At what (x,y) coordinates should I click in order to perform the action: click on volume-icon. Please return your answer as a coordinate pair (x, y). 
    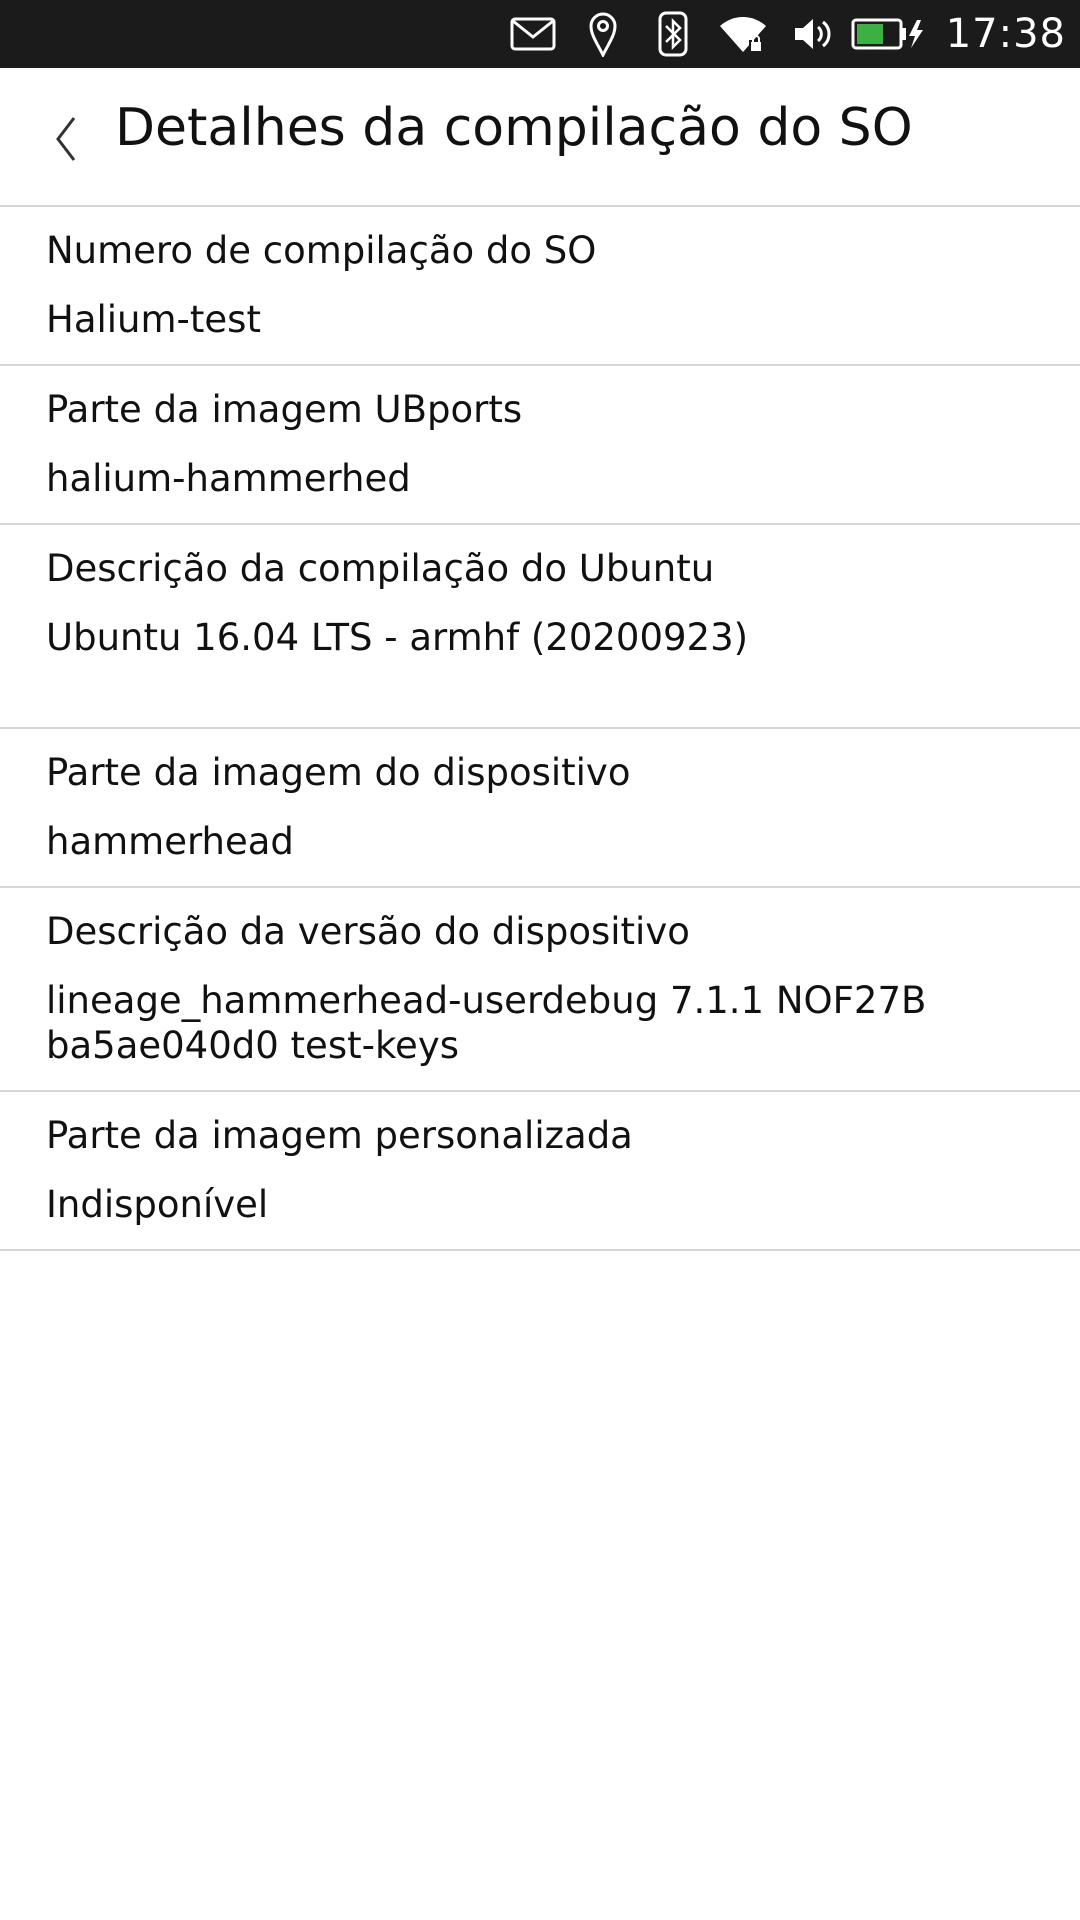
    Looking at the image, I should click on (813, 34).